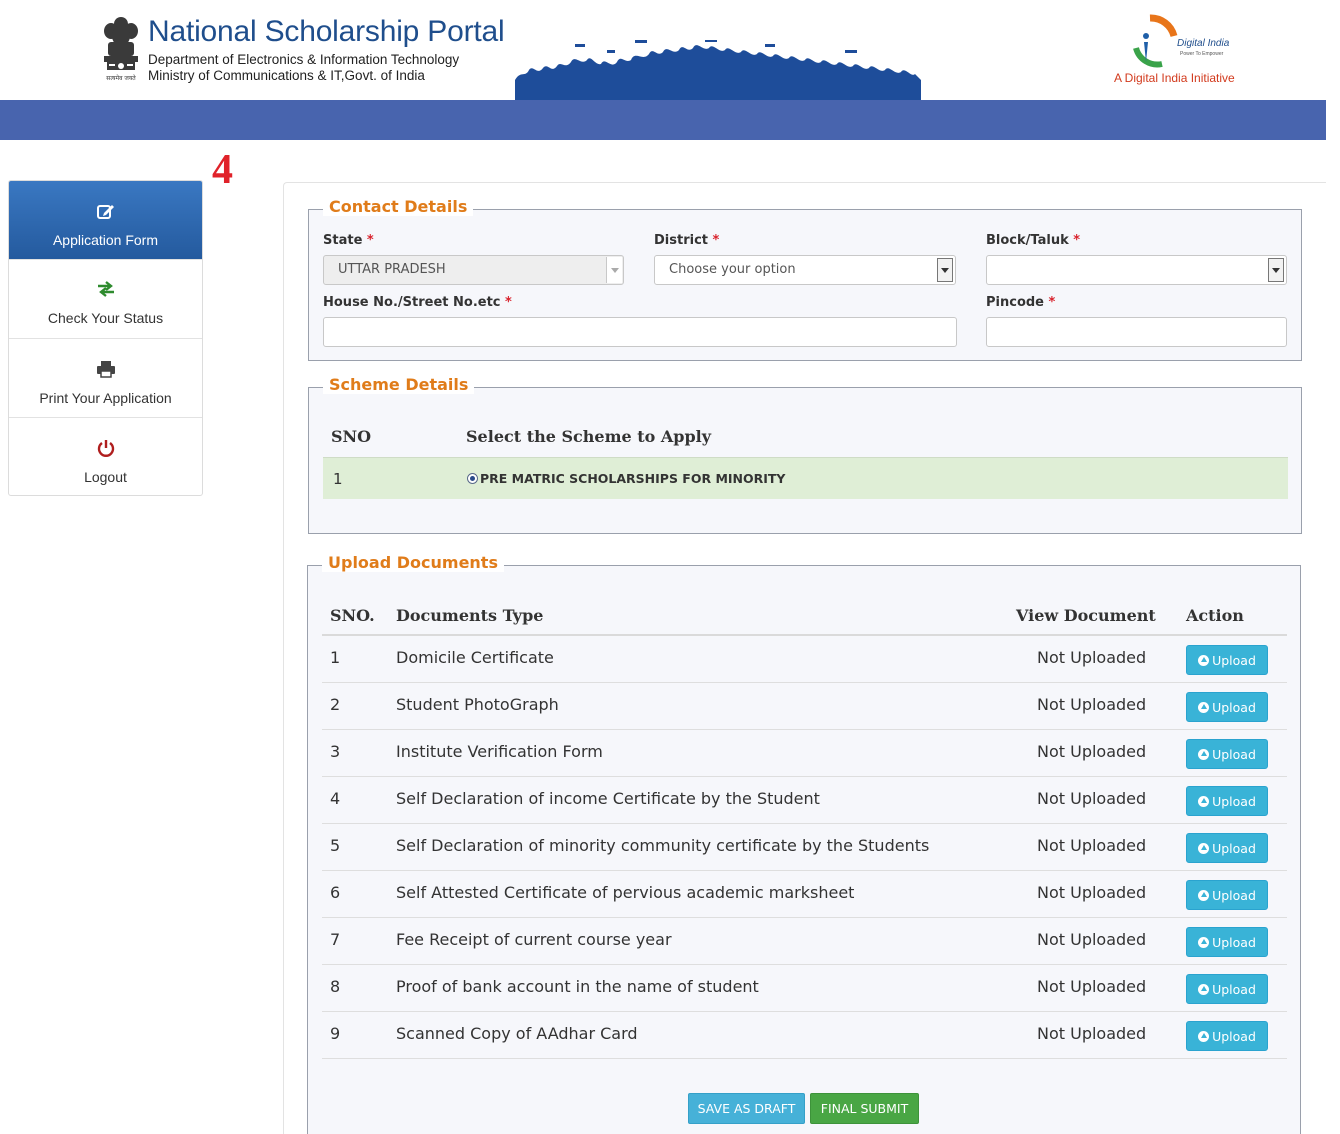 This screenshot has width=1340, height=1134. What do you see at coordinates (864, 1108) in the screenshot?
I see `final-submit-button: FINAL SUBMIT` at bounding box center [864, 1108].